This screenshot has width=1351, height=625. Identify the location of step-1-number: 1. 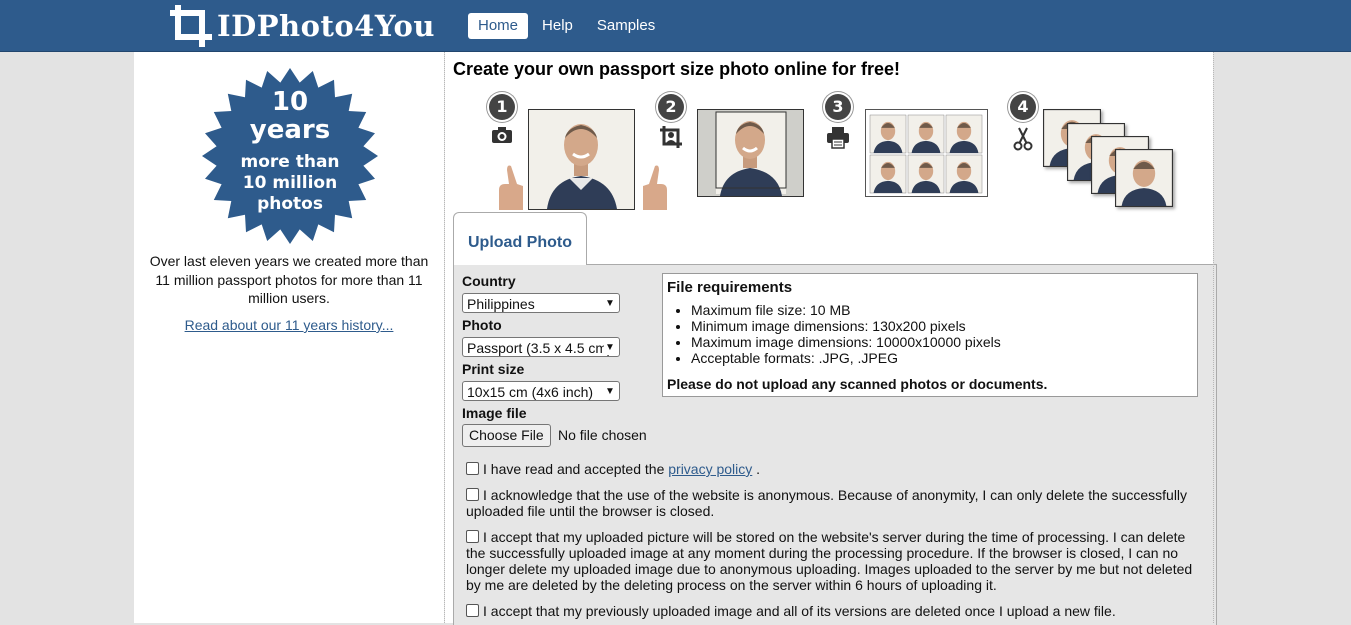
(502, 107).